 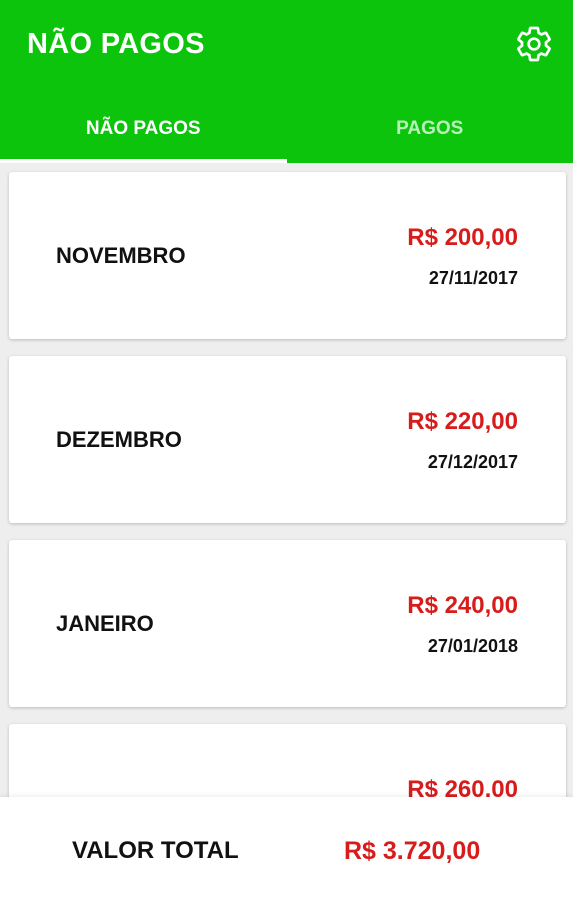 I want to click on gear-icon, so click(x=534, y=44).